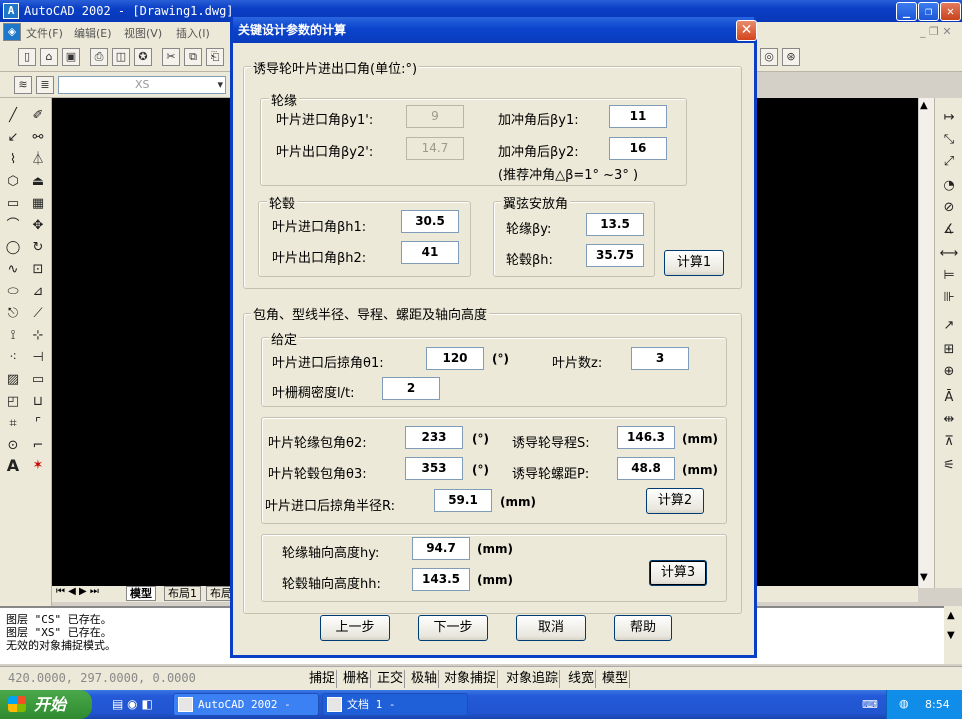  What do you see at coordinates (13, 314) in the screenshot?
I see `insert-block-icon: ⎋` at bounding box center [13, 314].